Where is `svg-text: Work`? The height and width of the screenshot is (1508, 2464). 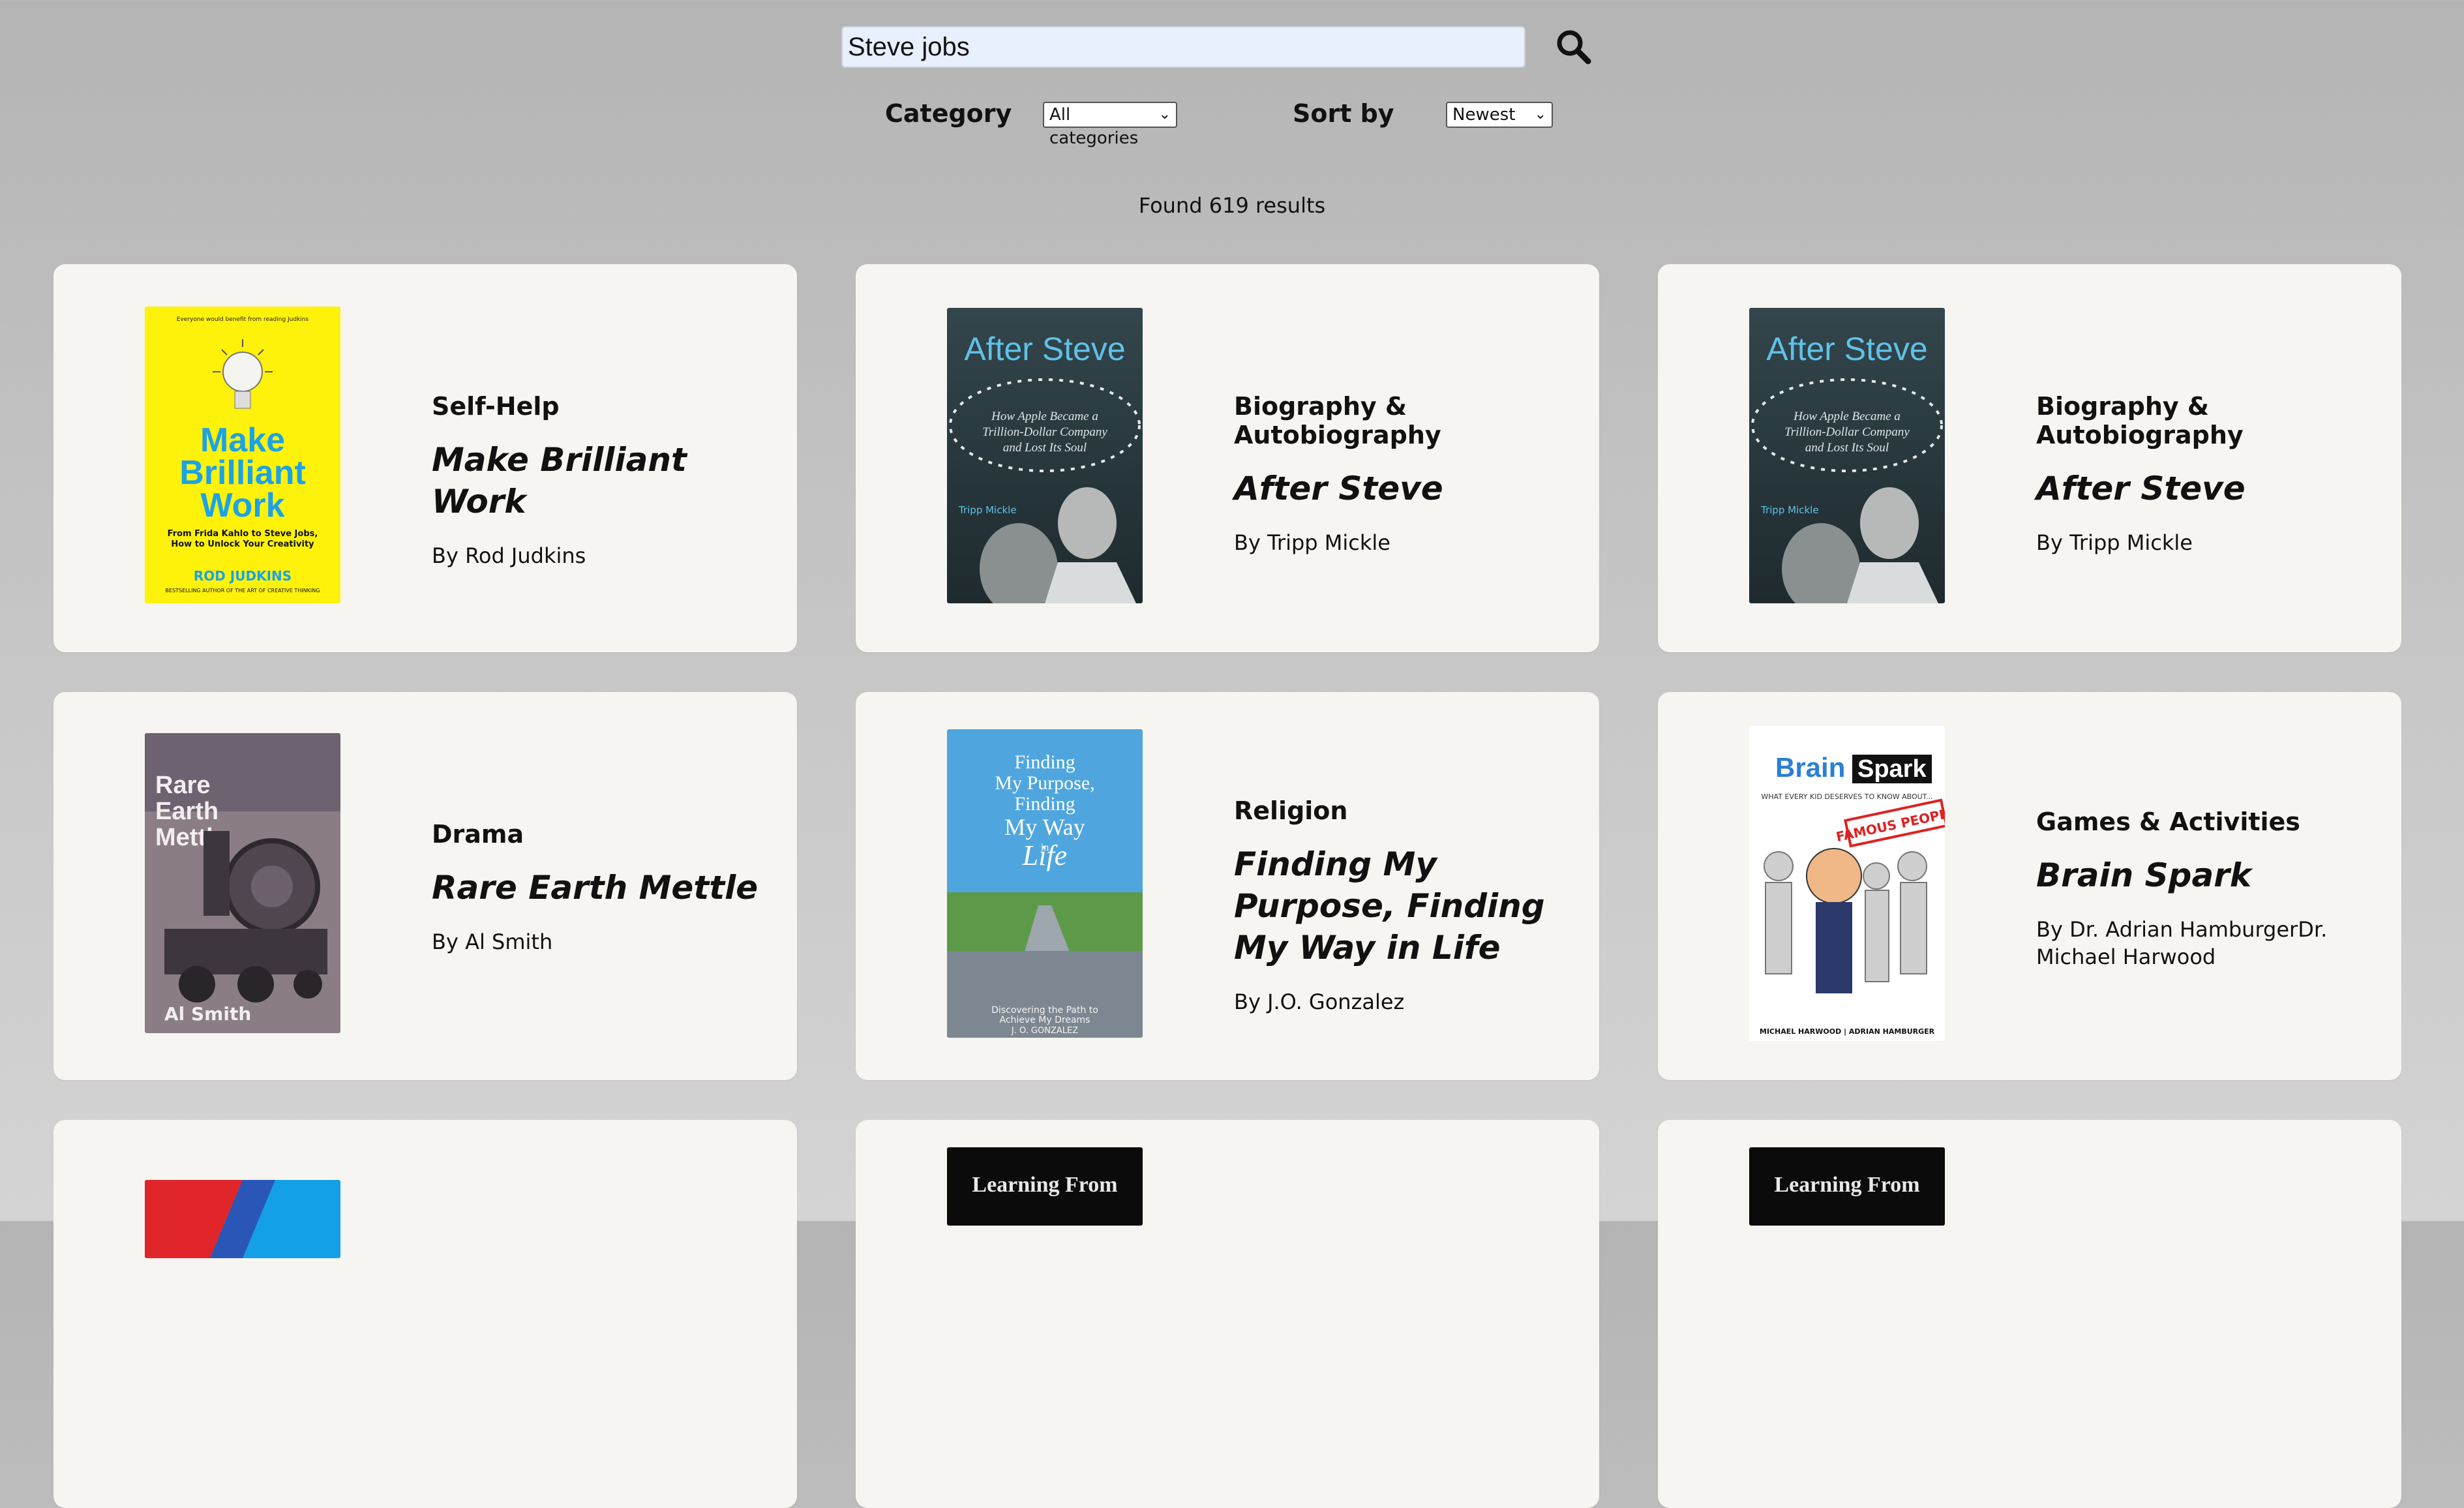
svg-text: Work is located at coordinates (242, 505).